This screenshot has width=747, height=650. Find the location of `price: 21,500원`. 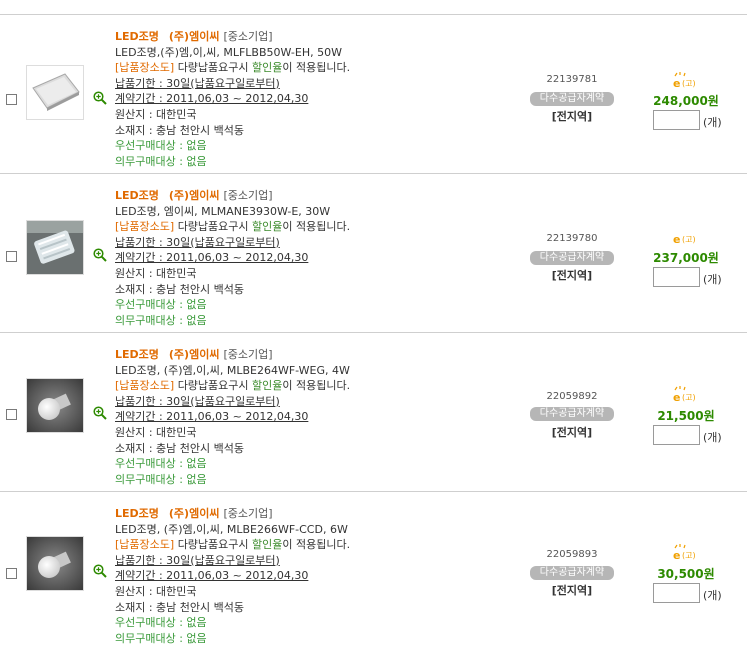

price: 21,500원 is located at coordinates (686, 416).